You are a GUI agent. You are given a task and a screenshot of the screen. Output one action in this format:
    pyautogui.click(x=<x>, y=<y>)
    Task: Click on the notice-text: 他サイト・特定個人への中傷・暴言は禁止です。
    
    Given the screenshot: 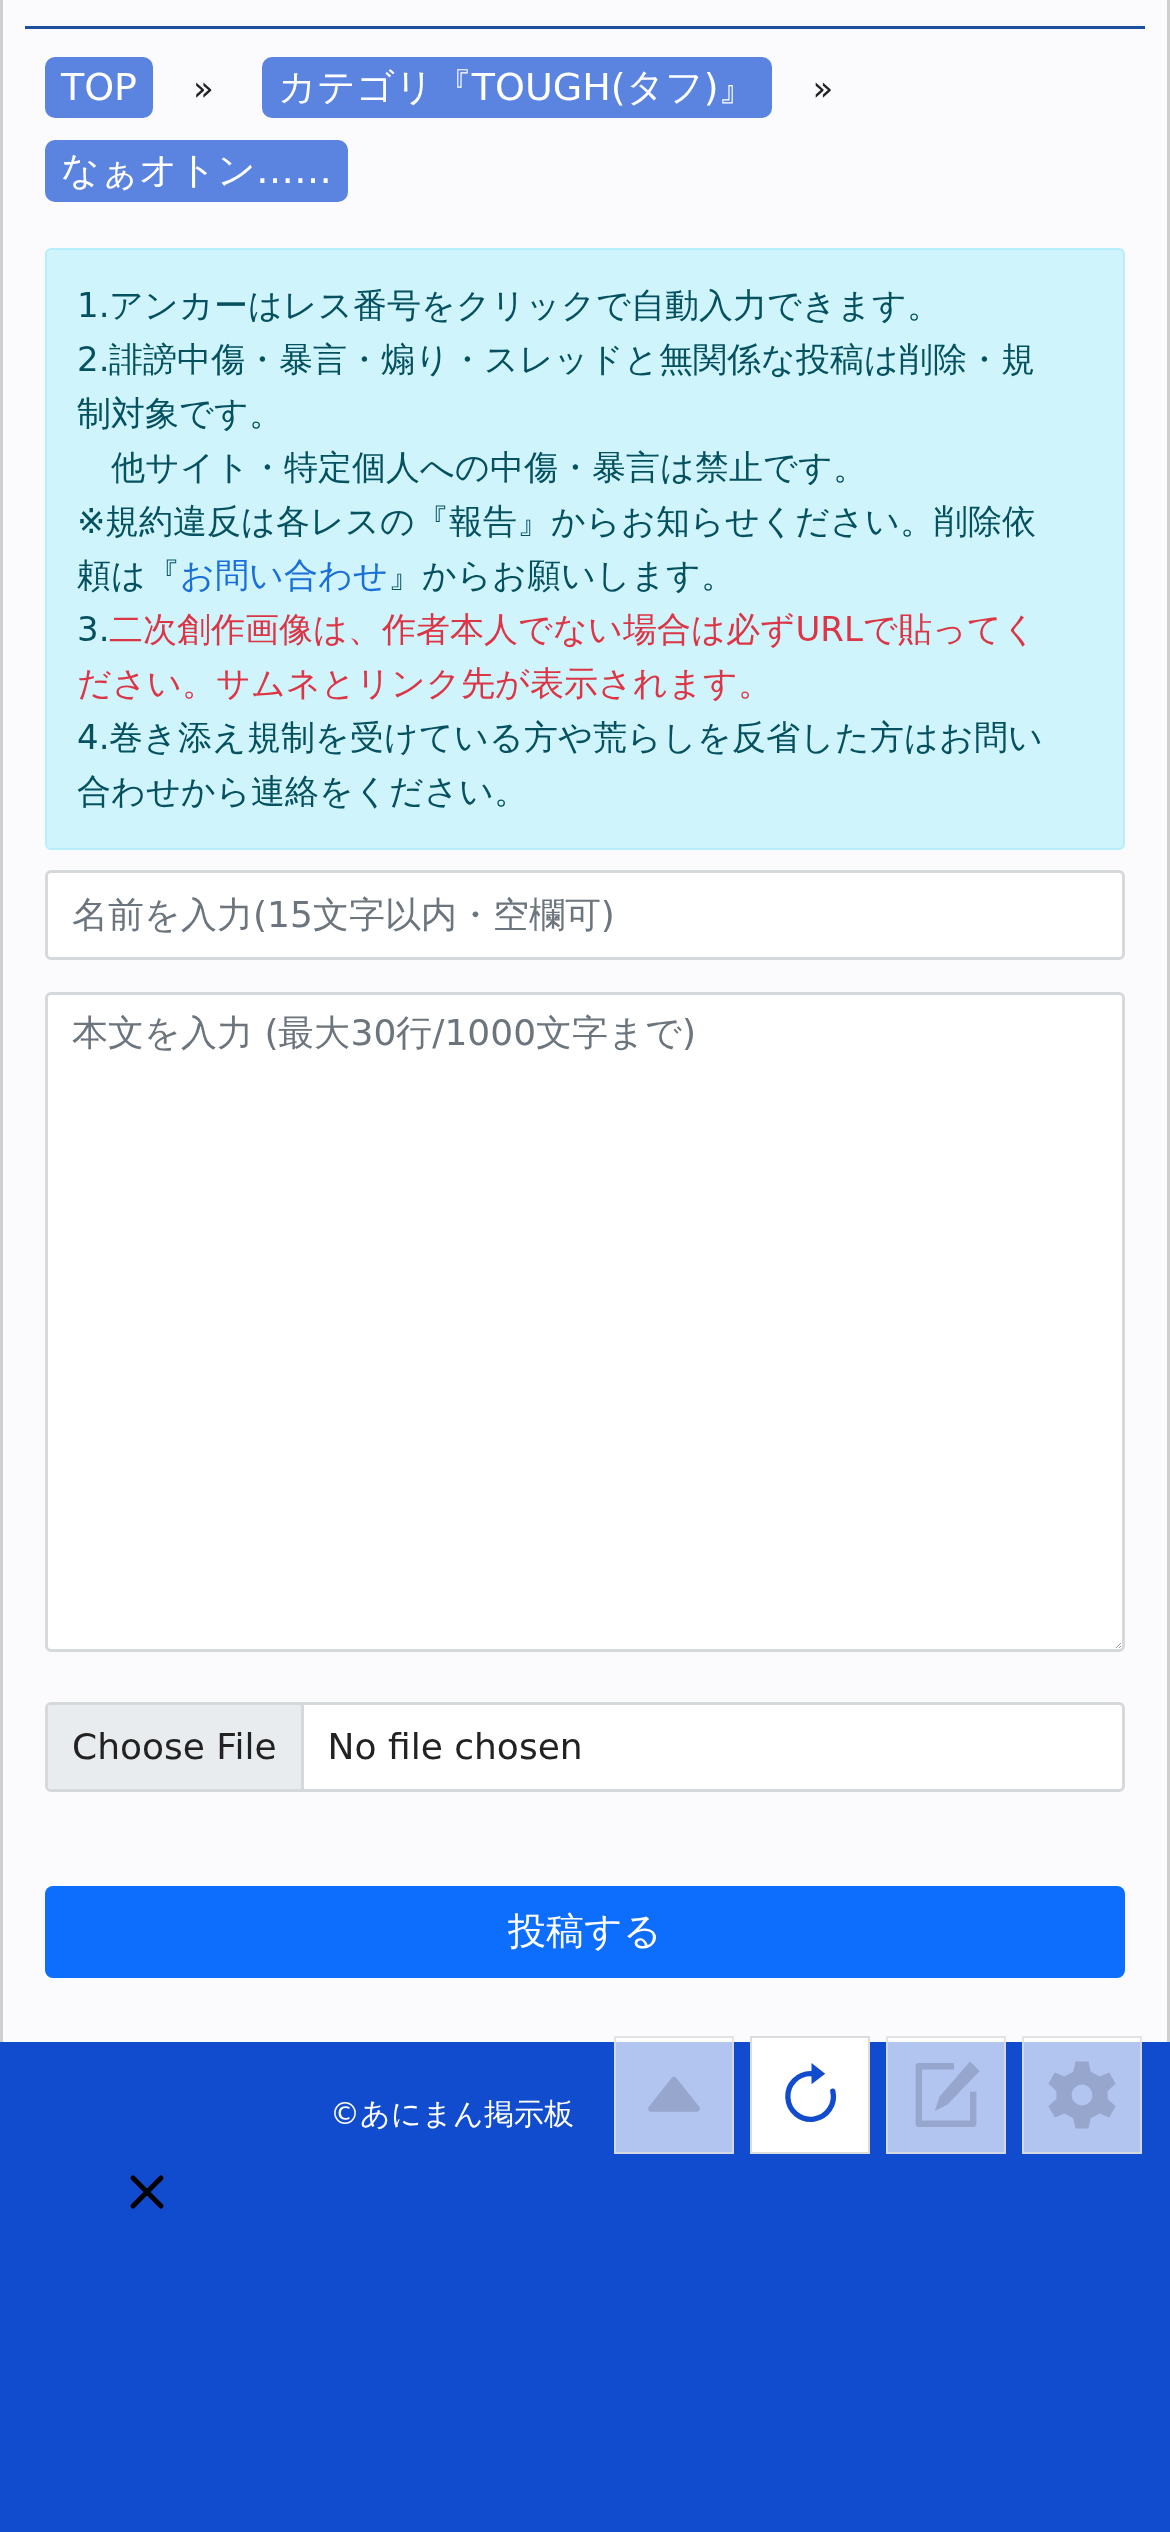 What is the action you would take?
    pyautogui.click(x=489, y=467)
    